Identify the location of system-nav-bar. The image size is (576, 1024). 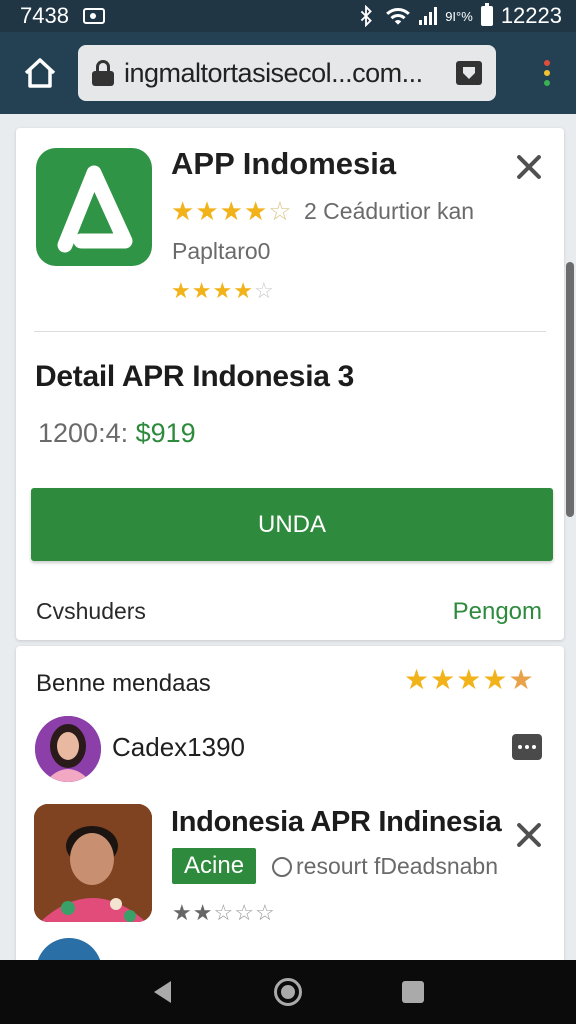
(288, 992).